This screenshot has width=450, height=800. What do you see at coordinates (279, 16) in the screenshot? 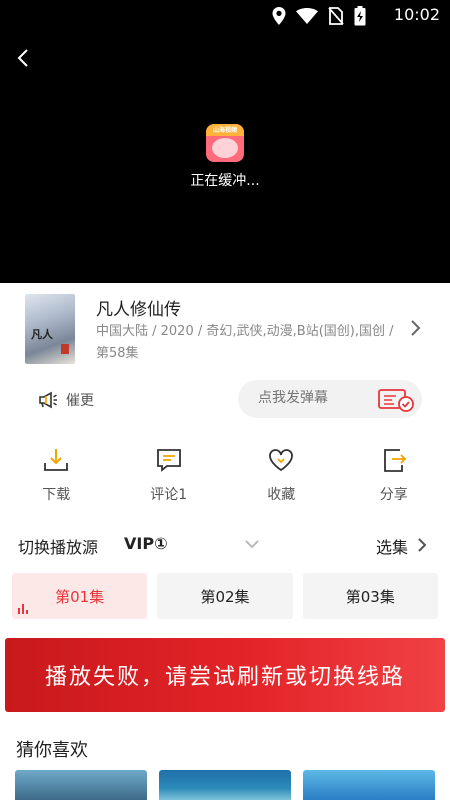
I see `location-icon` at bounding box center [279, 16].